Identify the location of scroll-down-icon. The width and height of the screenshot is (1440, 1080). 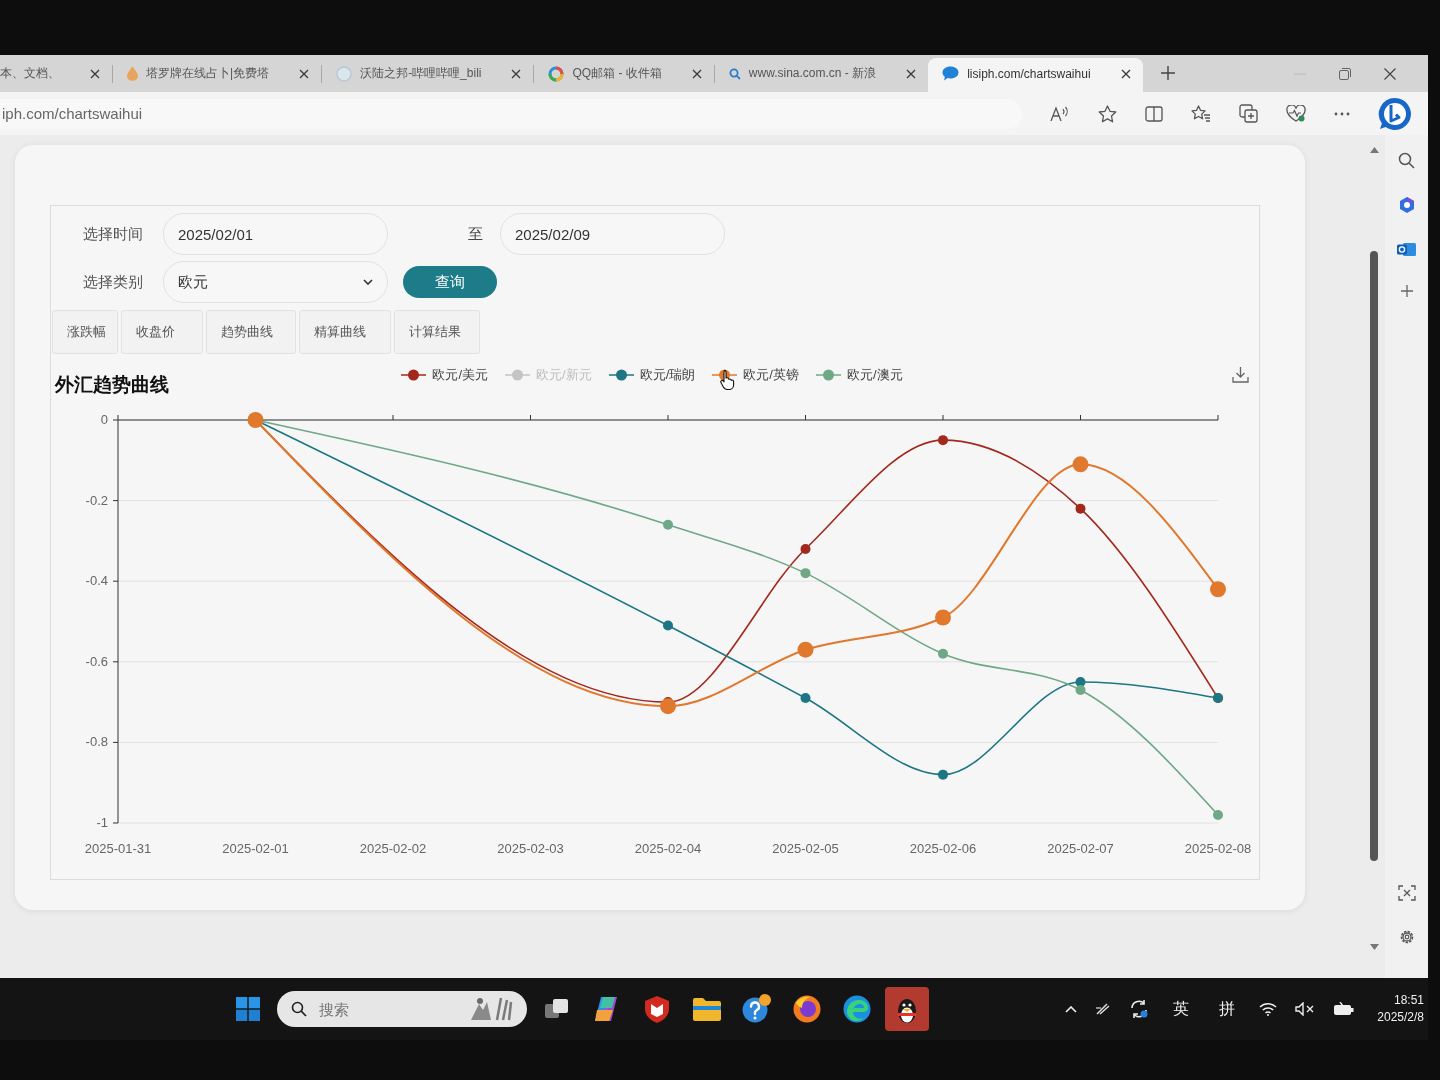
(1374, 947).